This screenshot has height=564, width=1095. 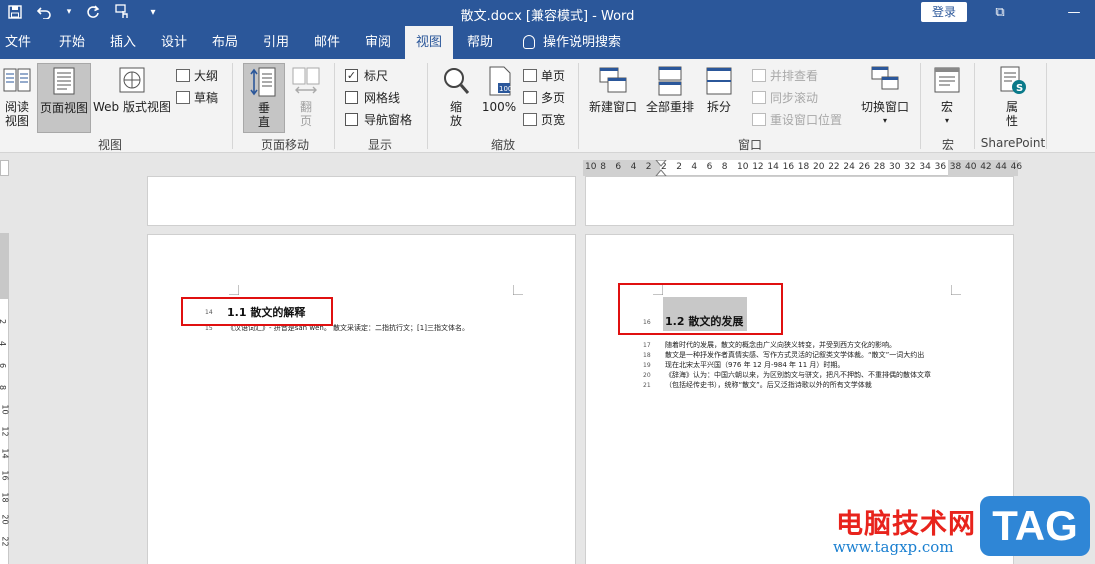 What do you see at coordinates (718, 107) in the screenshot?
I see `split-label: 拆分` at bounding box center [718, 107].